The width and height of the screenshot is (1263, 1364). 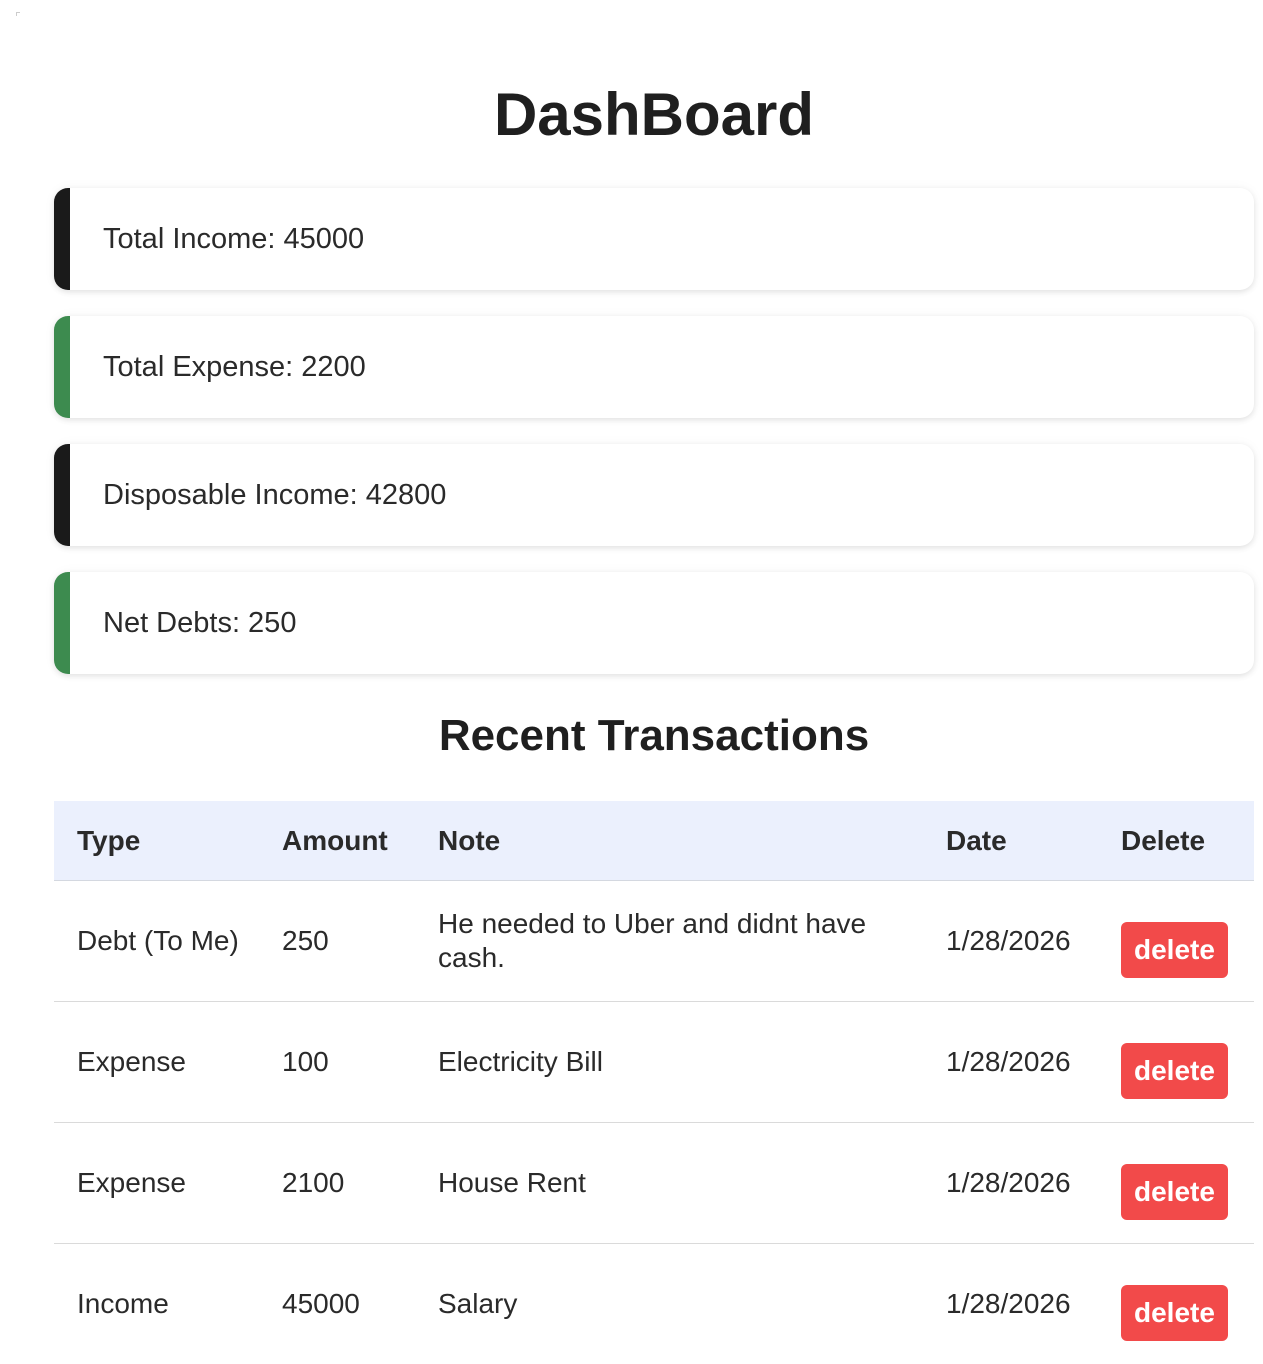 What do you see at coordinates (669, 1062) in the screenshot?
I see `cell-note: Electricity Bill` at bounding box center [669, 1062].